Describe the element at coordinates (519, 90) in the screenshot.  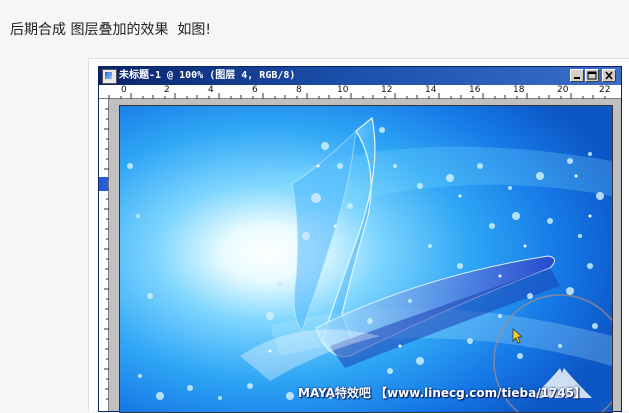
I see `ruler-tick-label: 18` at that location.